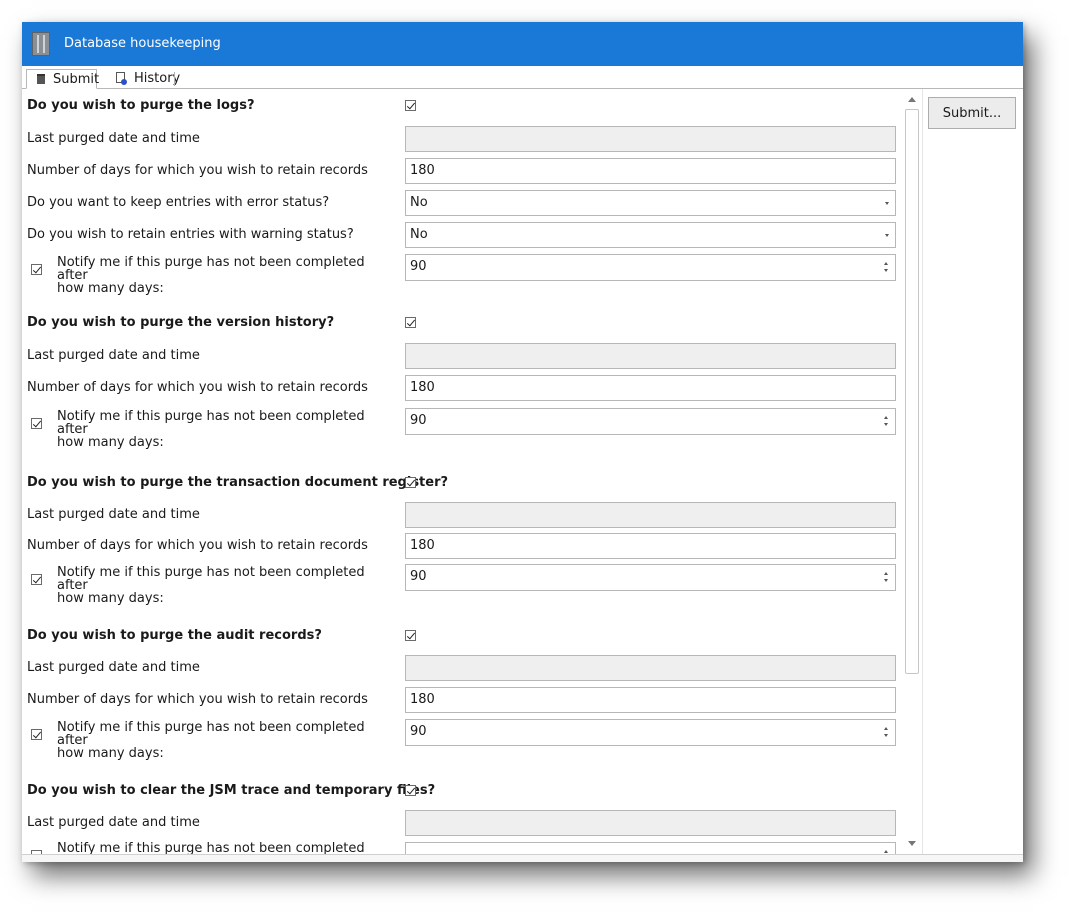 The image size is (1078, 918). What do you see at coordinates (41, 79) in the screenshot?
I see `trash-icon` at bounding box center [41, 79].